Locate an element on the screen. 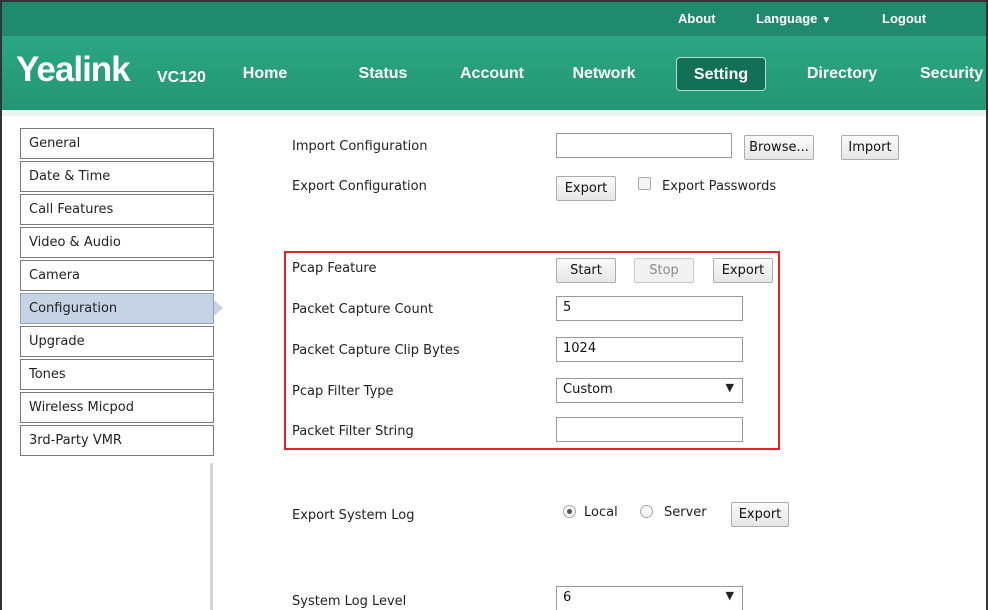 The height and width of the screenshot is (610, 988). filter-type-value: Custom is located at coordinates (588, 389).